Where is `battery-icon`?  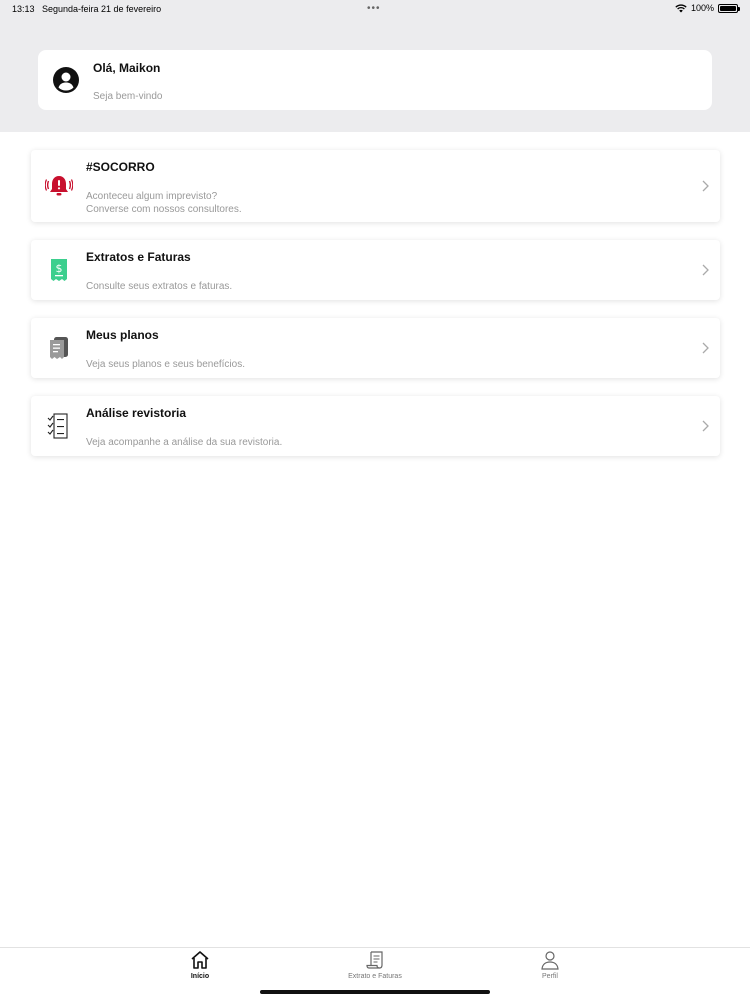
battery-icon is located at coordinates (729, 8).